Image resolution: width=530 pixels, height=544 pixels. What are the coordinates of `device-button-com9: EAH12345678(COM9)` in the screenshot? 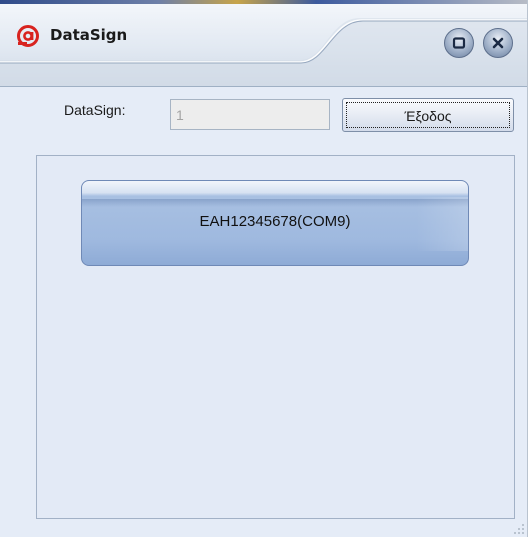 It's located at (275, 223).